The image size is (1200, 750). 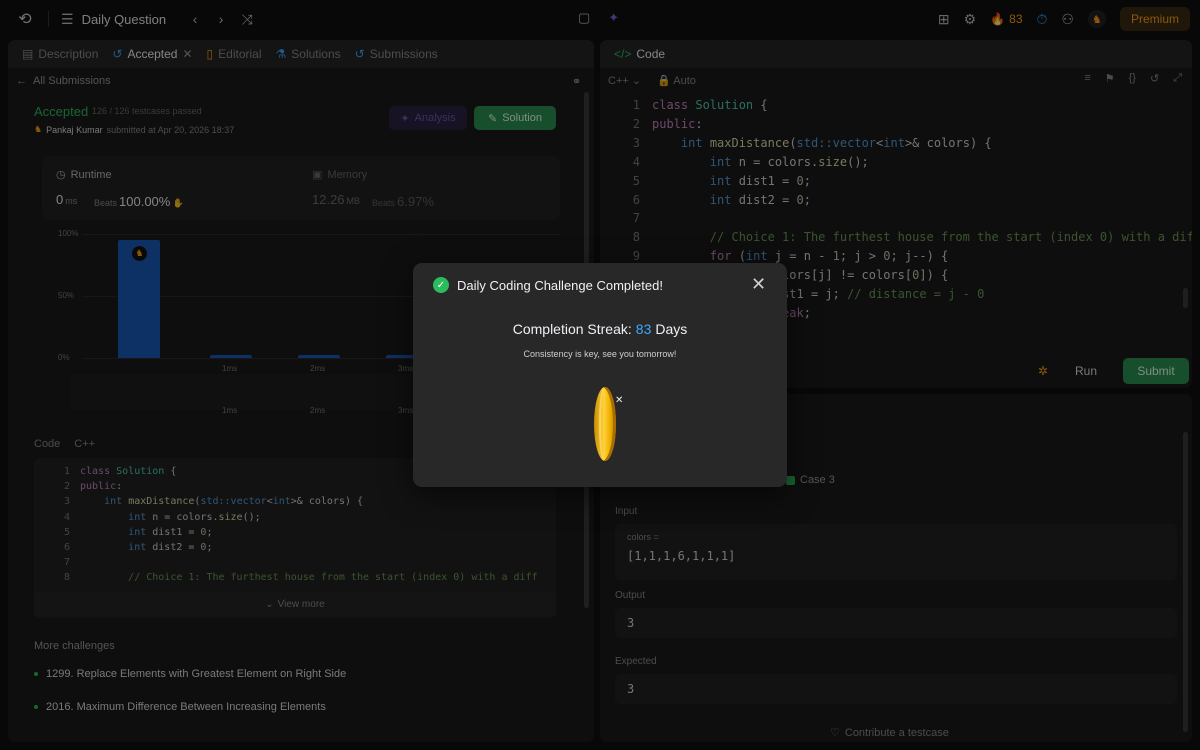 I want to click on close-icon: ✕, so click(x=758, y=284).